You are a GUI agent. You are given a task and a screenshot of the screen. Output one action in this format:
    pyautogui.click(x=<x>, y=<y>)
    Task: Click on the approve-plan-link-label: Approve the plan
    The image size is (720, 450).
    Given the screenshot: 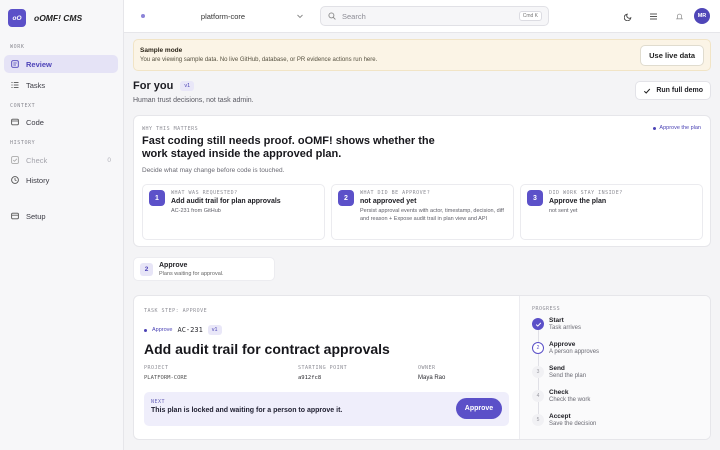 What is the action you would take?
    pyautogui.click(x=680, y=128)
    